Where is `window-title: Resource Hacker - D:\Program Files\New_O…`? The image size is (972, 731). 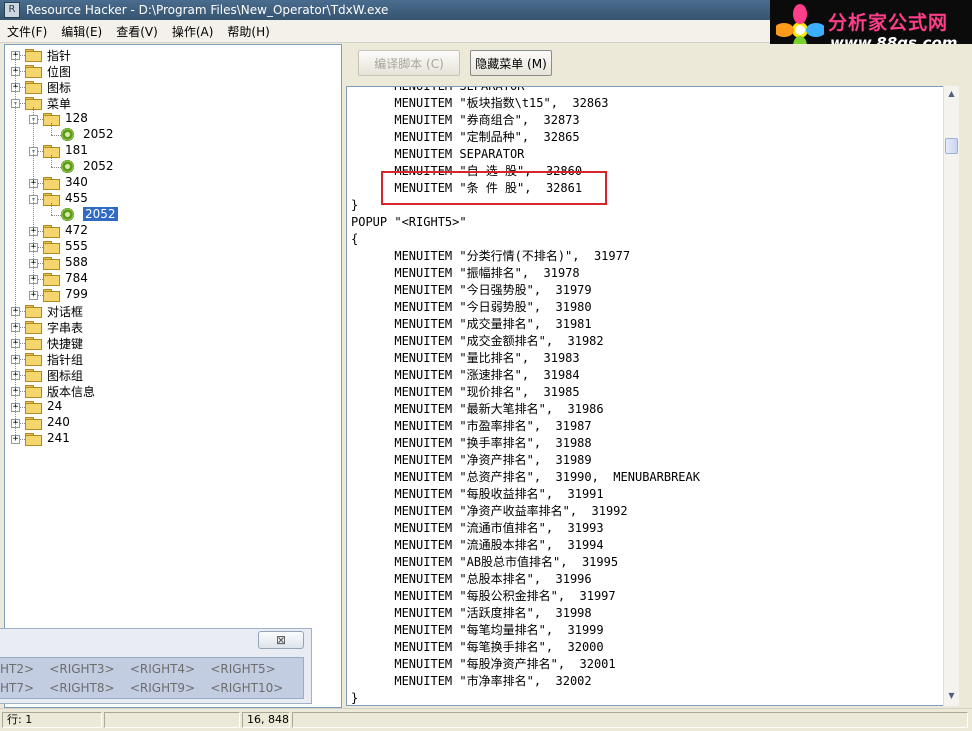
window-title: Resource Hacker - D:\Program Files\New_O… is located at coordinates (207, 10).